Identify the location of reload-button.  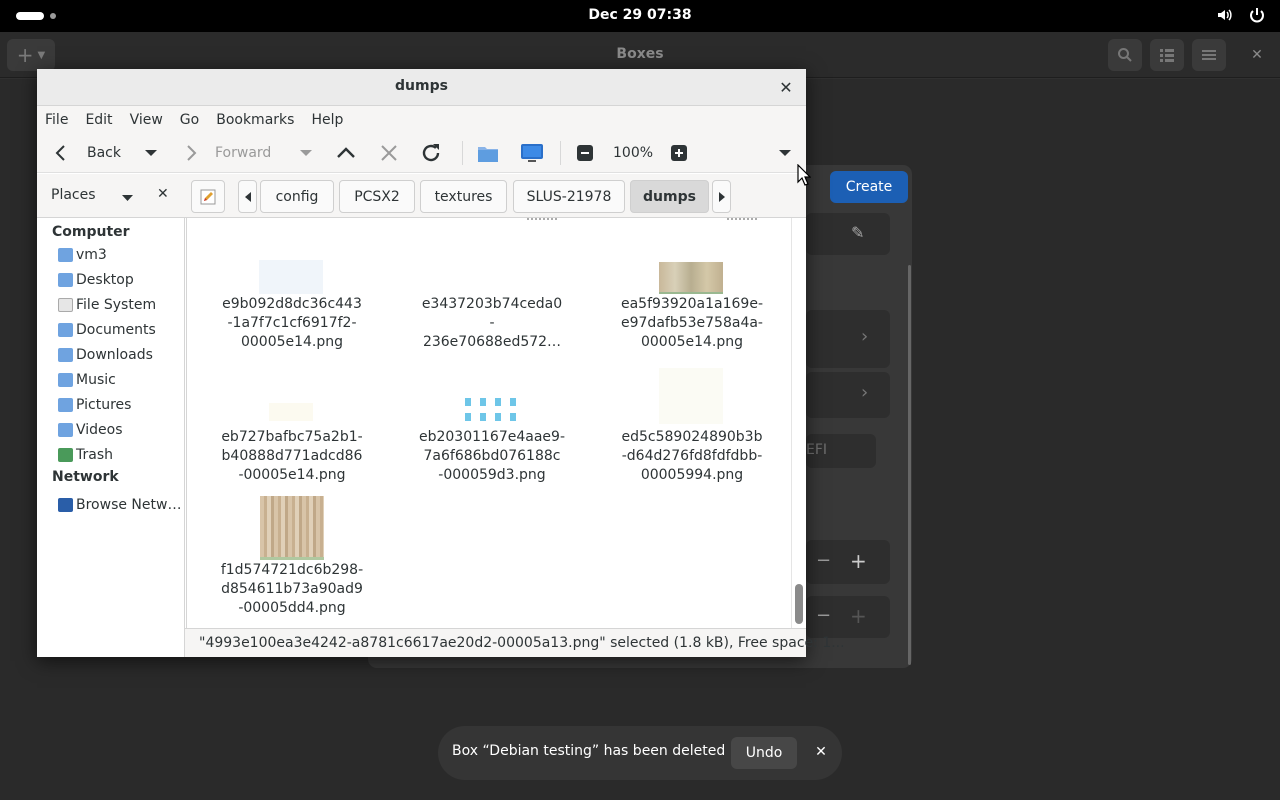
(431, 153).